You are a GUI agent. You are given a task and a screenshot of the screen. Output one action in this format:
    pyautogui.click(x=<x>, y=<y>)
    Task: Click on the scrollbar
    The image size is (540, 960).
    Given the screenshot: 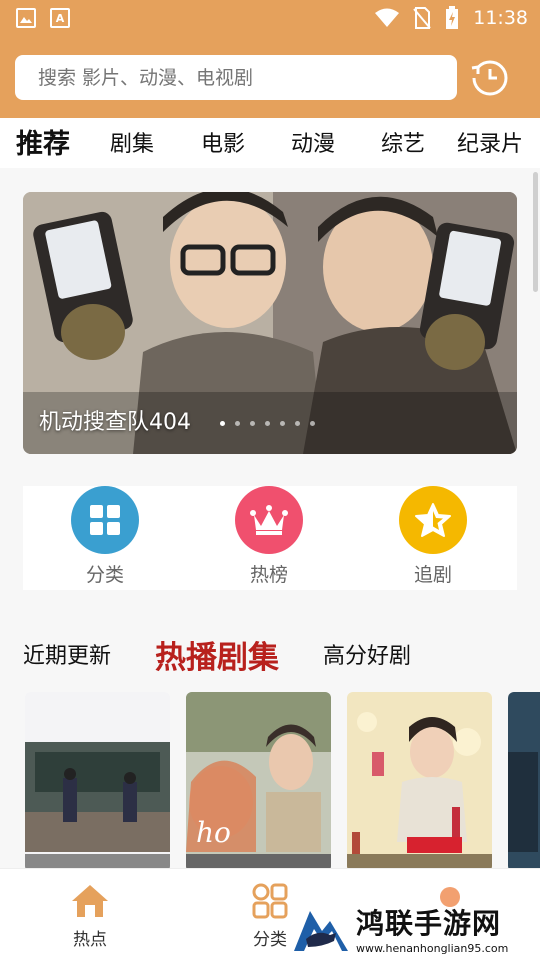 What is the action you would take?
    pyautogui.click(x=535, y=232)
    